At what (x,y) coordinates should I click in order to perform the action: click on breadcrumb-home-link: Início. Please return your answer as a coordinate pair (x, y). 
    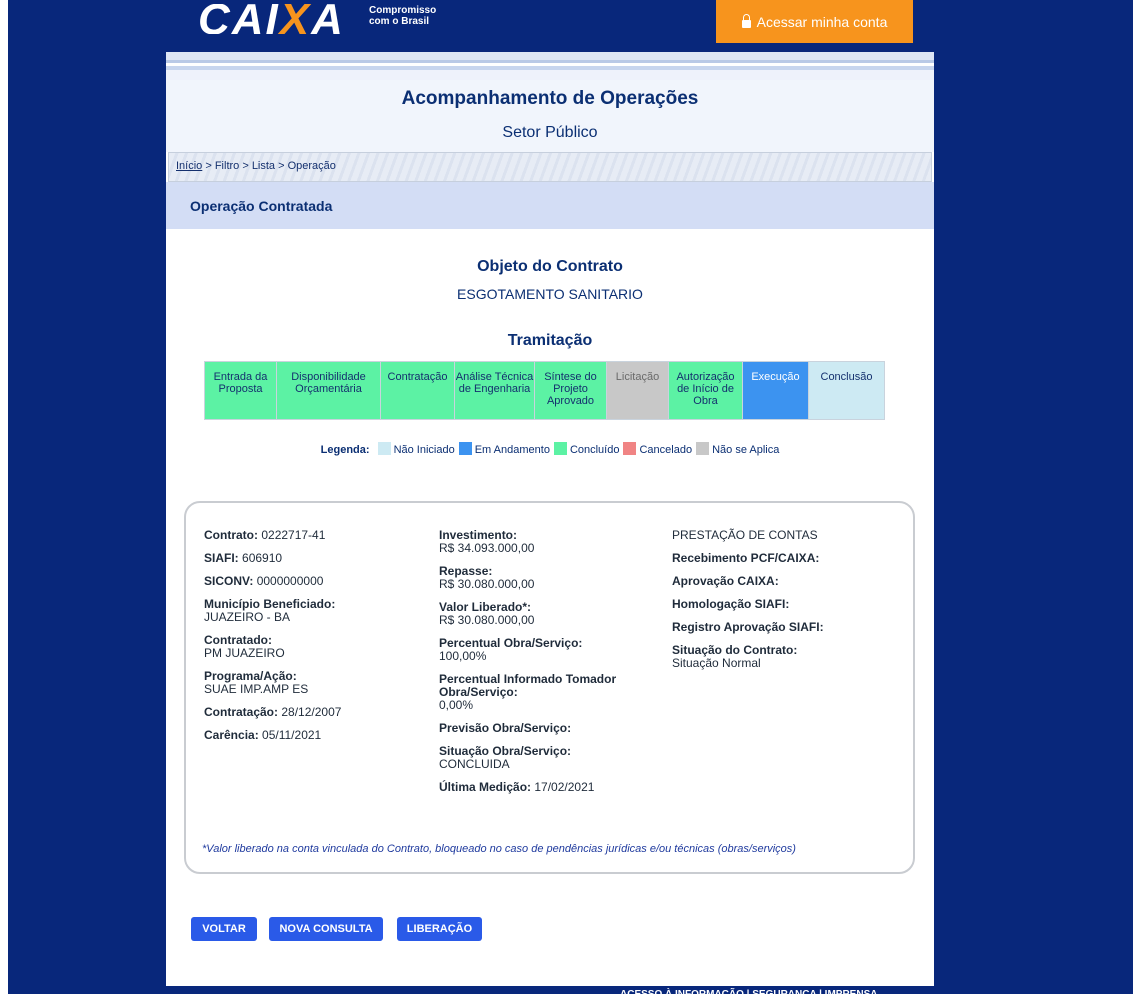
    Looking at the image, I should click on (189, 166).